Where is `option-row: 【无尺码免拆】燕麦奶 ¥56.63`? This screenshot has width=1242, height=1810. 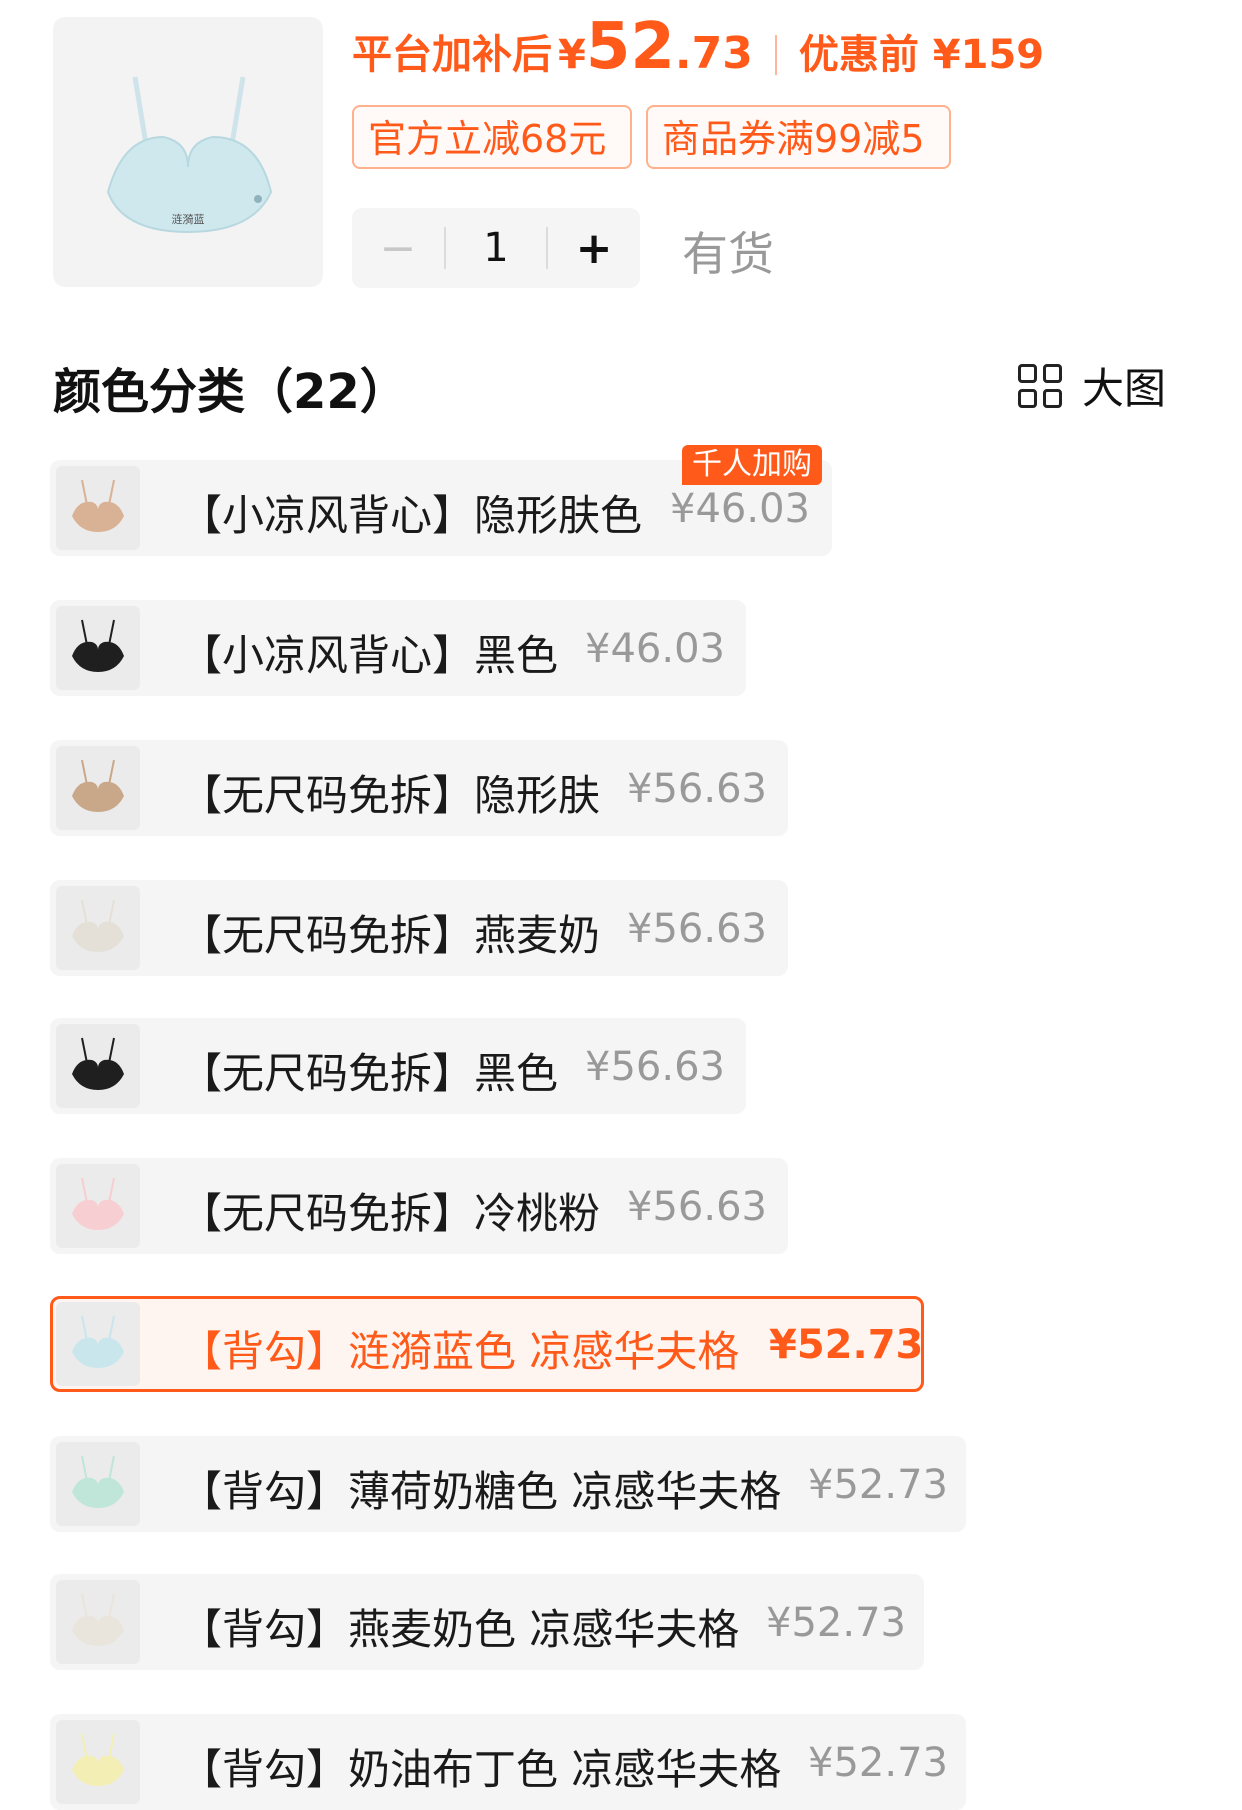 option-row: 【无尺码免拆】燕麦奶 ¥56.63 is located at coordinates (419, 928).